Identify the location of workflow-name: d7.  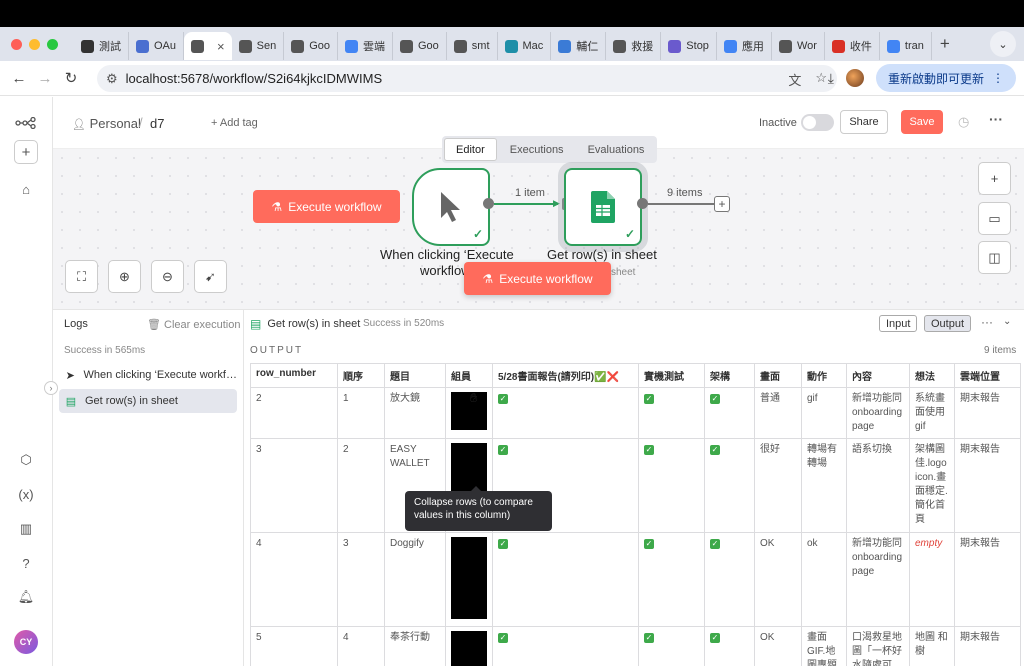
(157, 123).